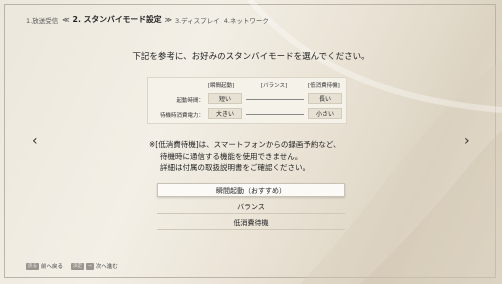  What do you see at coordinates (78, 266) in the screenshot?
I see `enter-key-icon: 決定` at bounding box center [78, 266].